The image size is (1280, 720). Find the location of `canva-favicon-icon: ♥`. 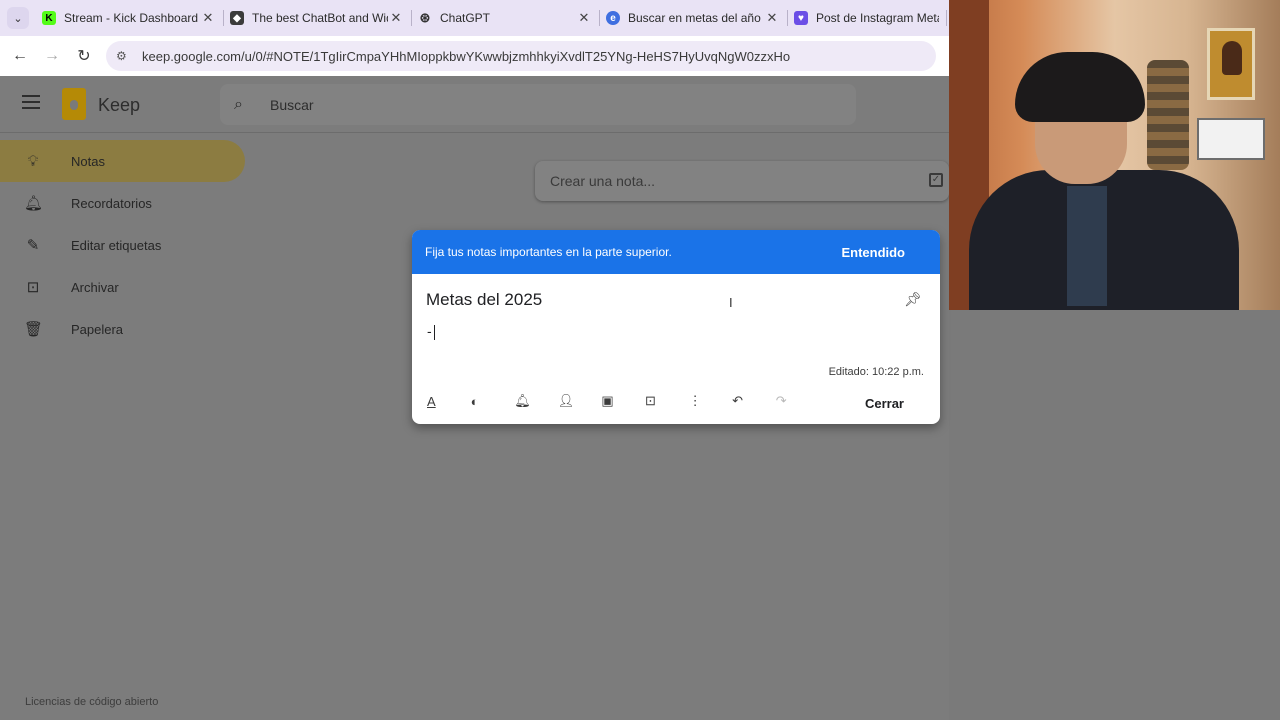

canva-favicon-icon: ♥ is located at coordinates (801, 18).